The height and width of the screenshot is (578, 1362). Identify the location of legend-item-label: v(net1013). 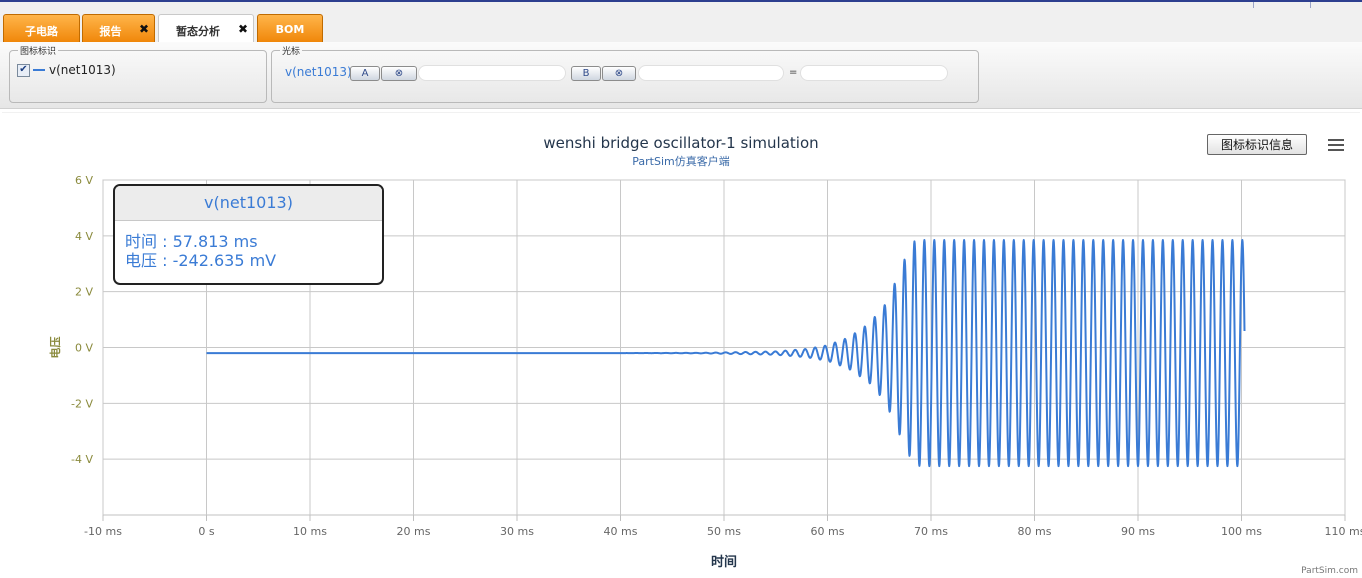
(82, 70).